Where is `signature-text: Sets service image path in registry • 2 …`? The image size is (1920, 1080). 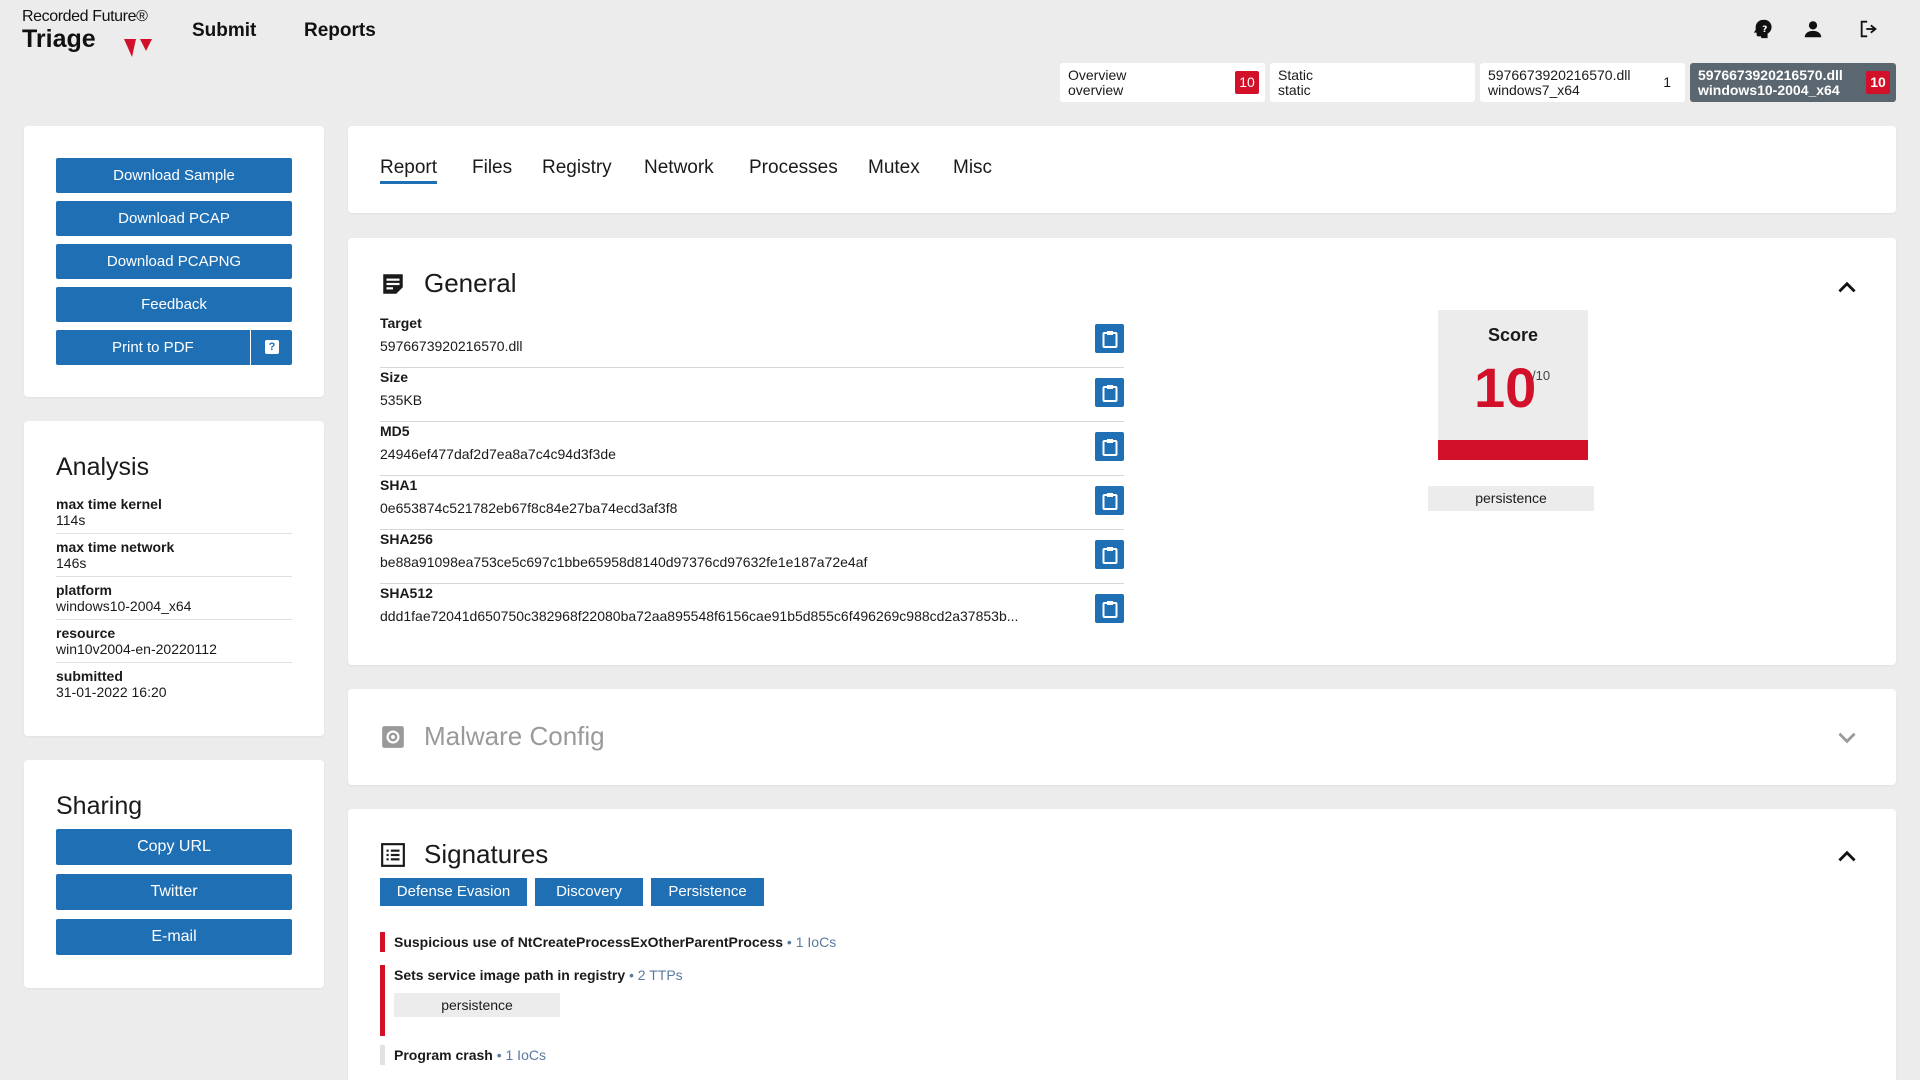 signature-text: Sets service image path in registry • 2 … is located at coordinates (538, 975).